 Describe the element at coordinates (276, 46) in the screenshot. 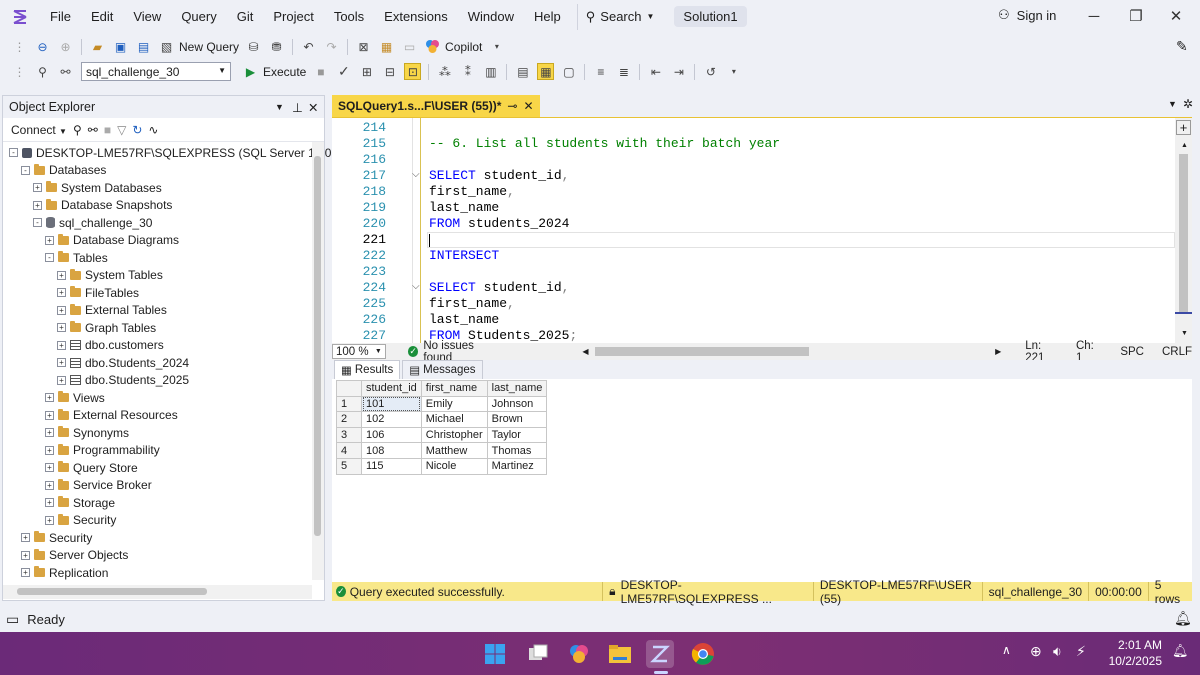

I see `analysis-query-icon: ⛃` at that location.